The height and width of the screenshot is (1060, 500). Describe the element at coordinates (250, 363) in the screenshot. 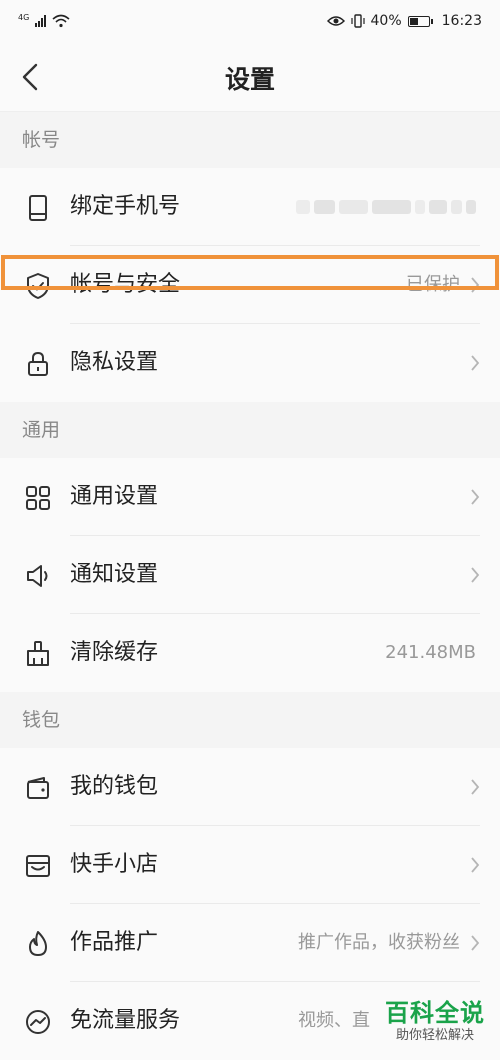

I see `row-privacy: 隐私设置` at that location.